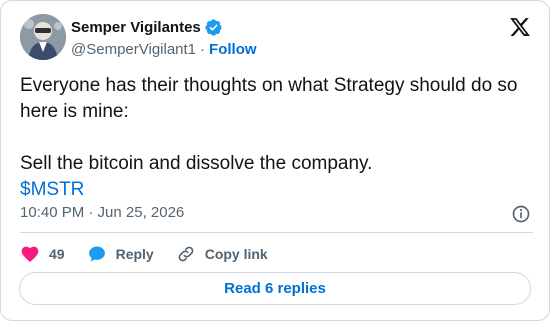 This screenshot has width=550, height=321. I want to click on heart-icon, so click(30, 254).